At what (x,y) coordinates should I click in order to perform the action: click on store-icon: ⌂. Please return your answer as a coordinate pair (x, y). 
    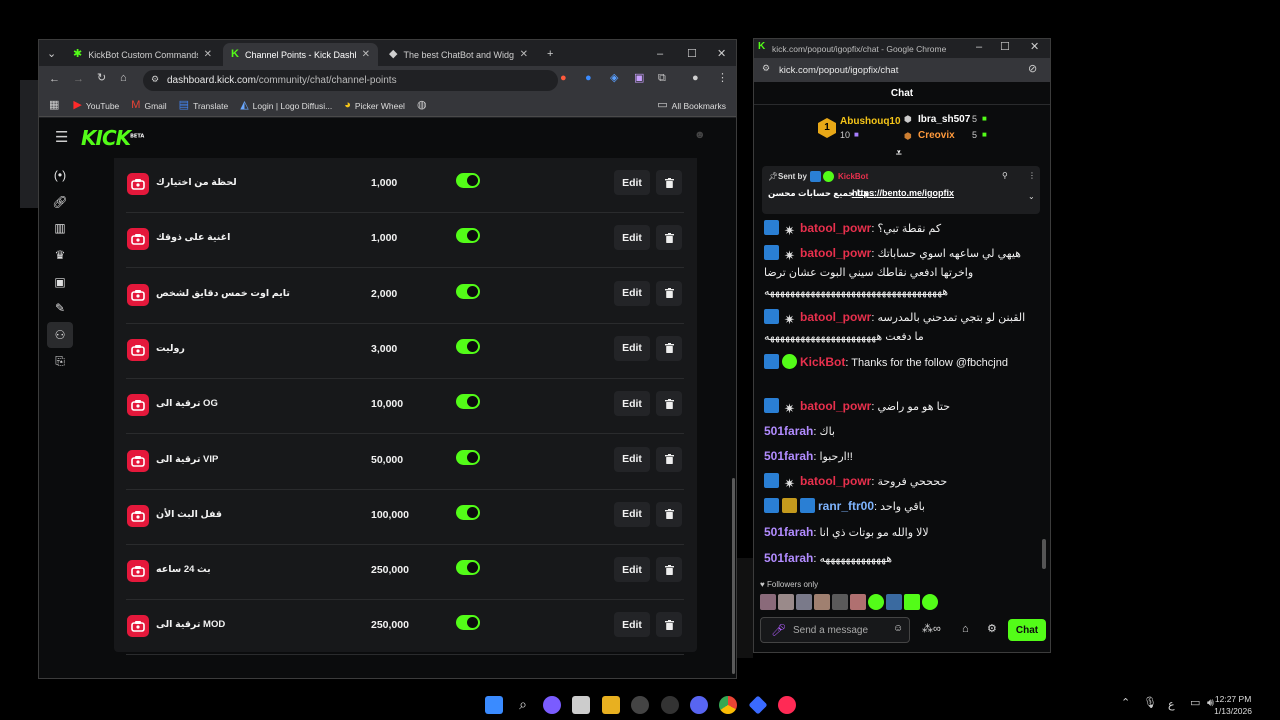
    Looking at the image, I should click on (965, 629).